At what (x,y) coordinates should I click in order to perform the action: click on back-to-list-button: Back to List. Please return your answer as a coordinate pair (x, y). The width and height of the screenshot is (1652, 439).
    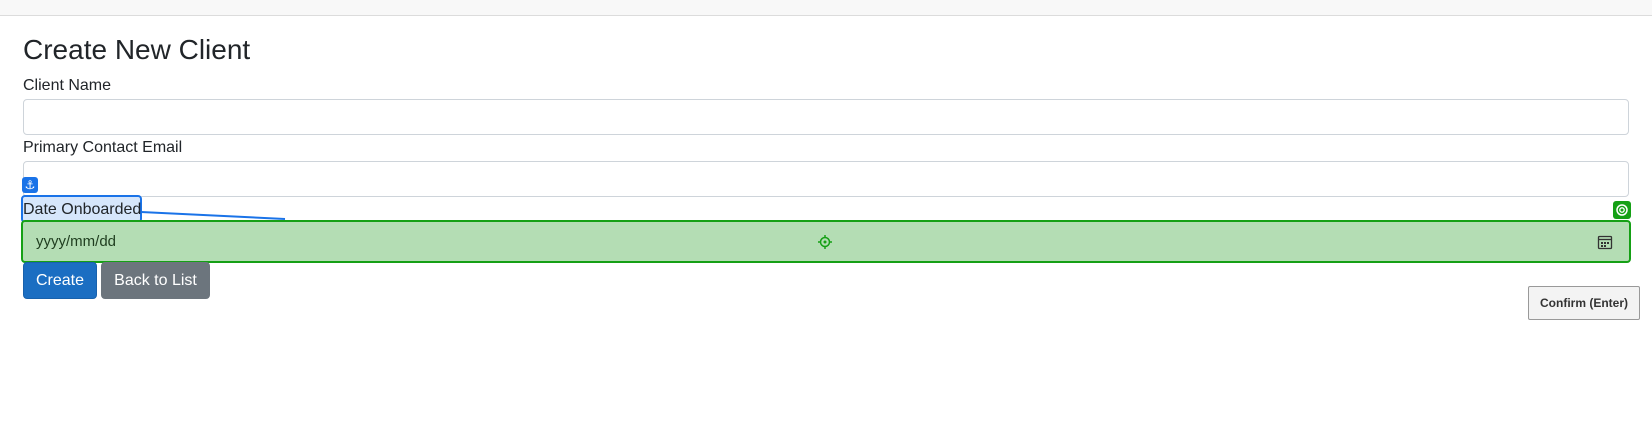
    Looking at the image, I should click on (155, 280).